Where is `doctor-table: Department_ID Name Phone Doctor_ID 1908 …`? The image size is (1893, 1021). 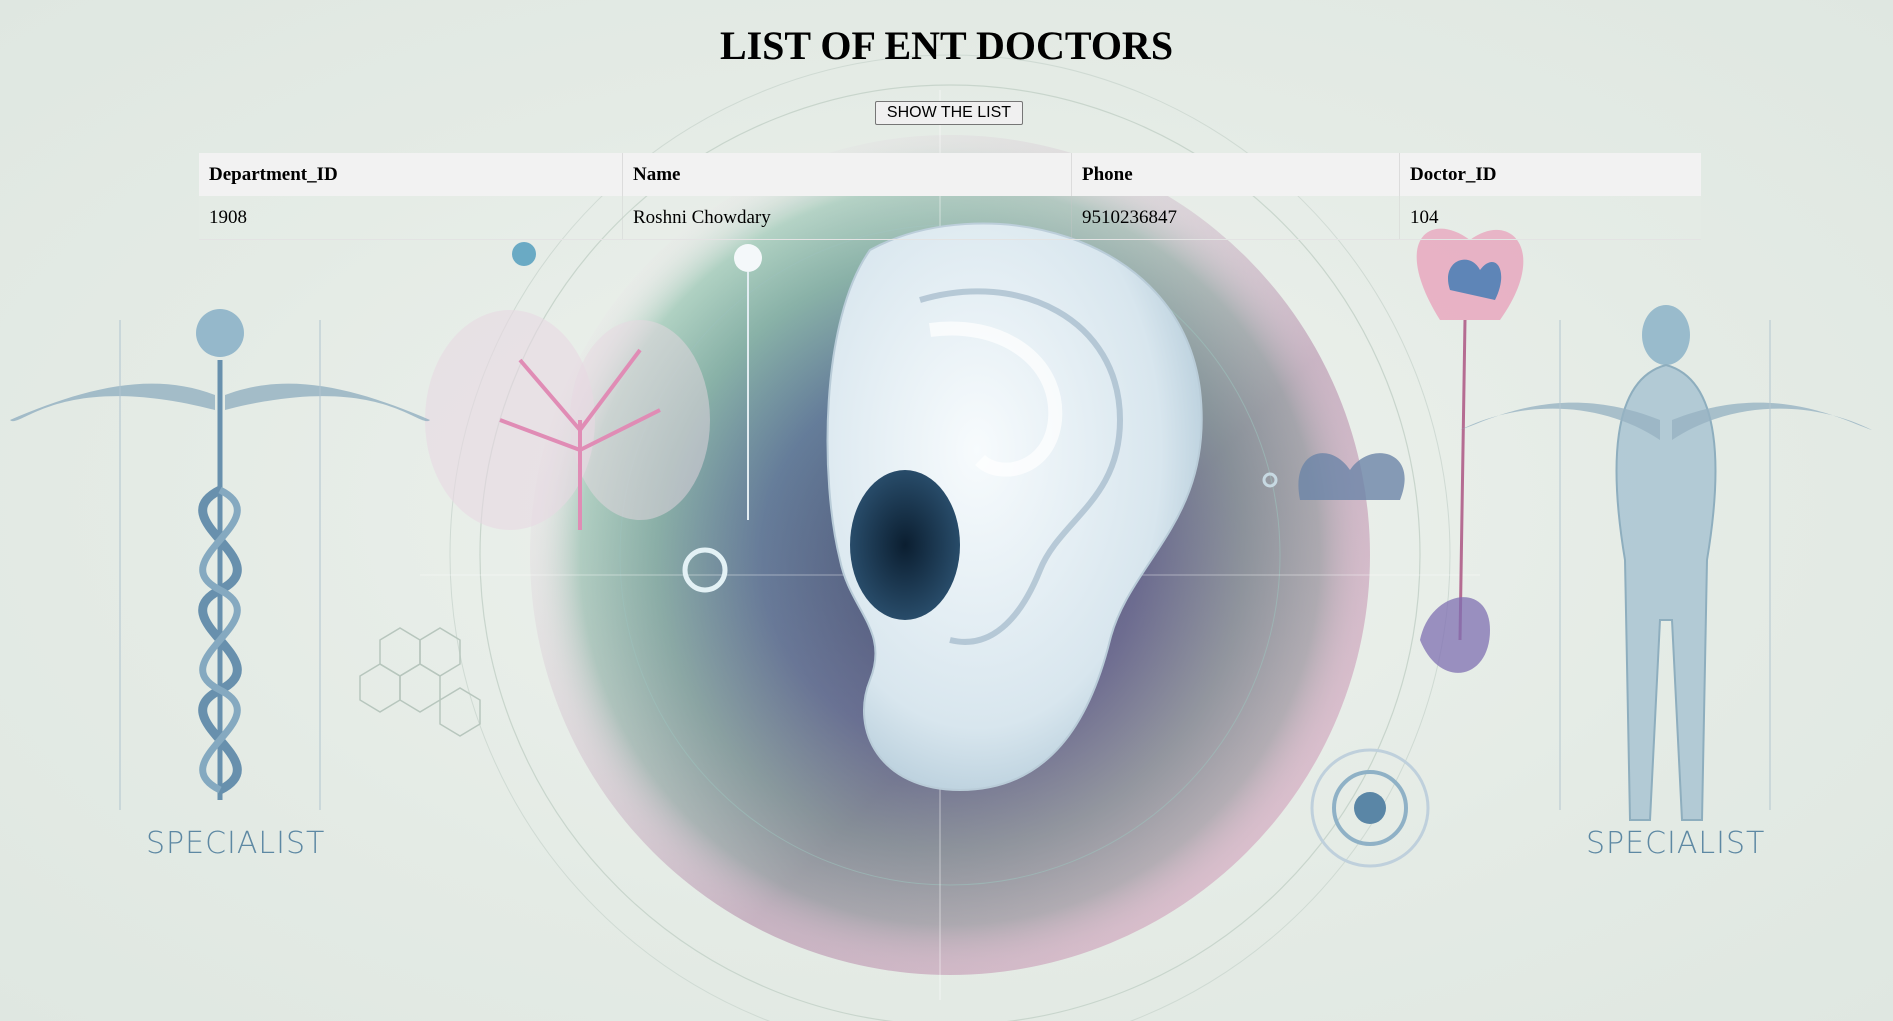
doctor-table: Department_ID Name Phone Doctor_ID 1908 … is located at coordinates (950, 196).